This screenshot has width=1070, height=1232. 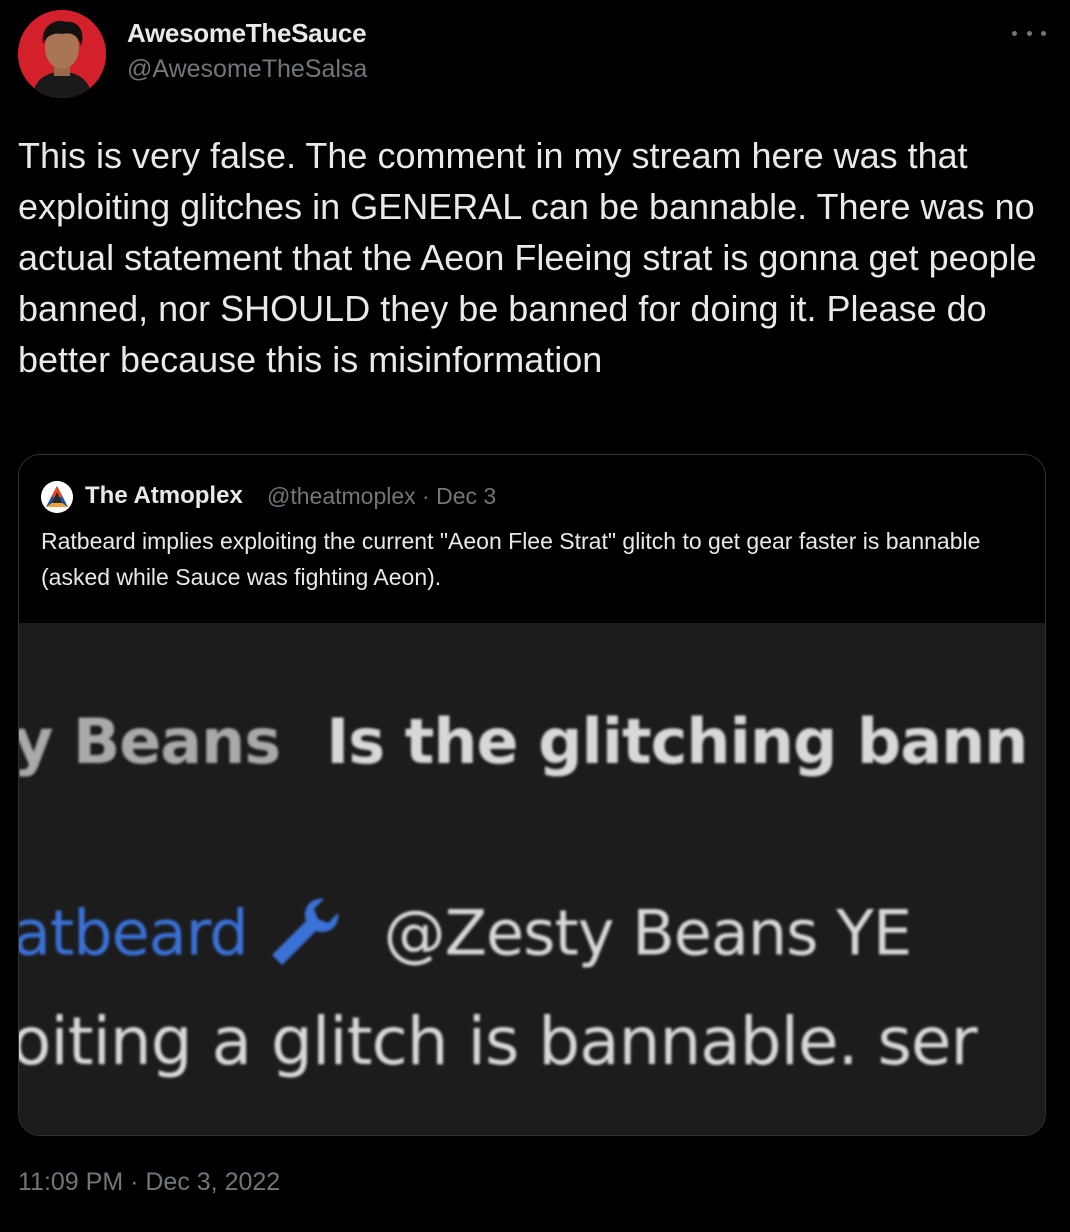 I want to click on image-chat-user-2: atbeard, so click(x=134, y=933).